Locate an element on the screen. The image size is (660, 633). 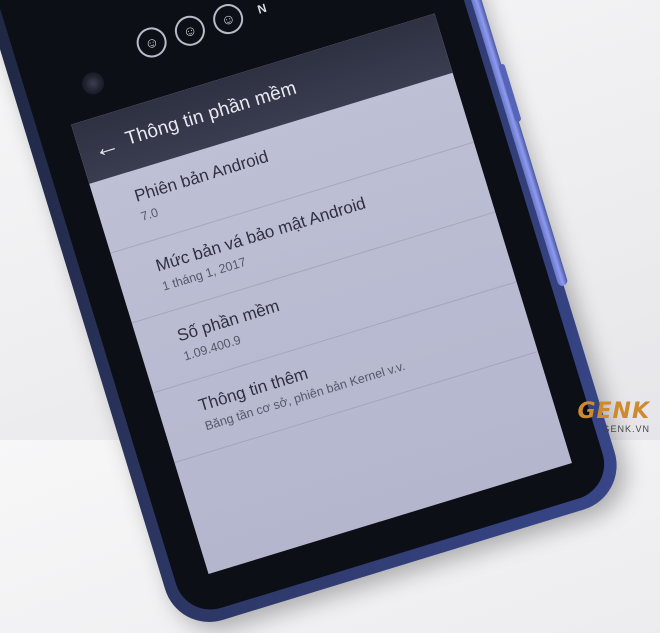
status-bar: ☺ ☺ ☺ N is located at coordinates (201, 31).